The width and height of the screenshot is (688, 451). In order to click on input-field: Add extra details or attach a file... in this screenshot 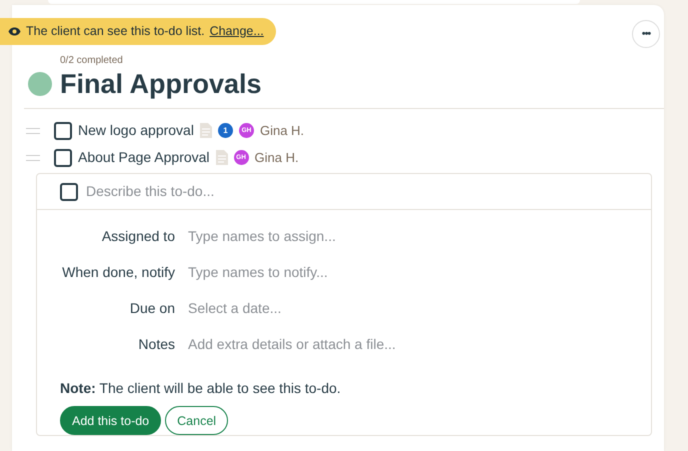, I will do `click(378, 344)`.